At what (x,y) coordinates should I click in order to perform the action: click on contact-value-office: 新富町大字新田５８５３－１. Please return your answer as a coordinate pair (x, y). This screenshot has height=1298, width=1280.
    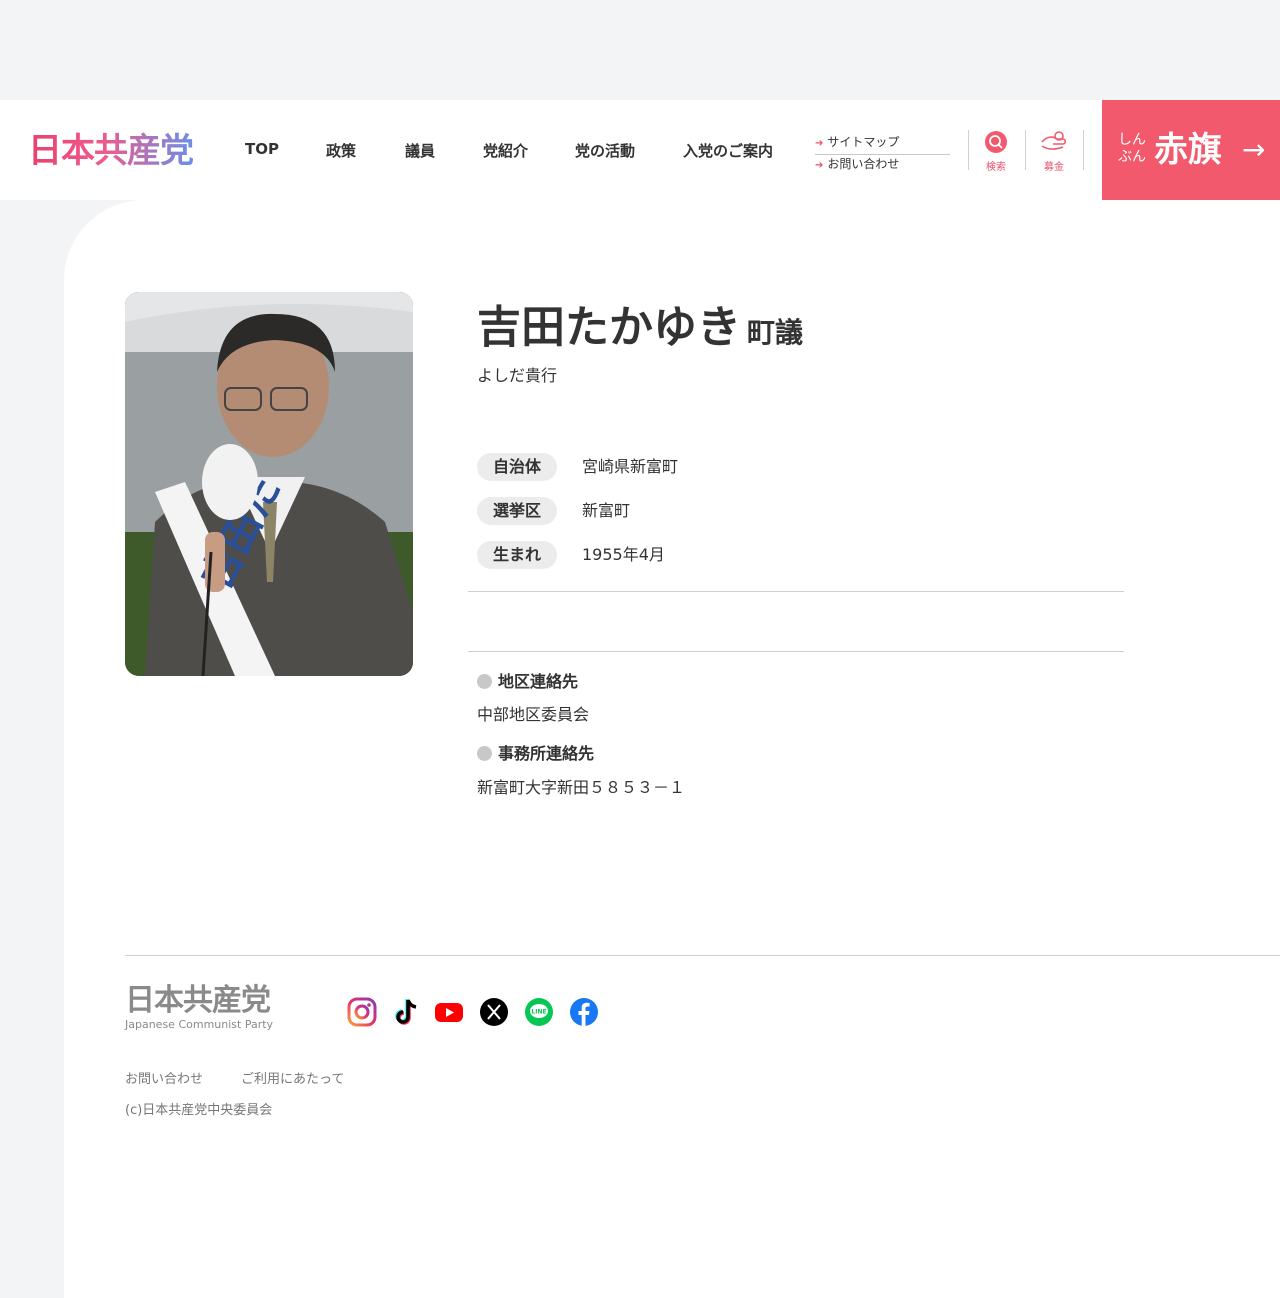
    Looking at the image, I should click on (581, 787).